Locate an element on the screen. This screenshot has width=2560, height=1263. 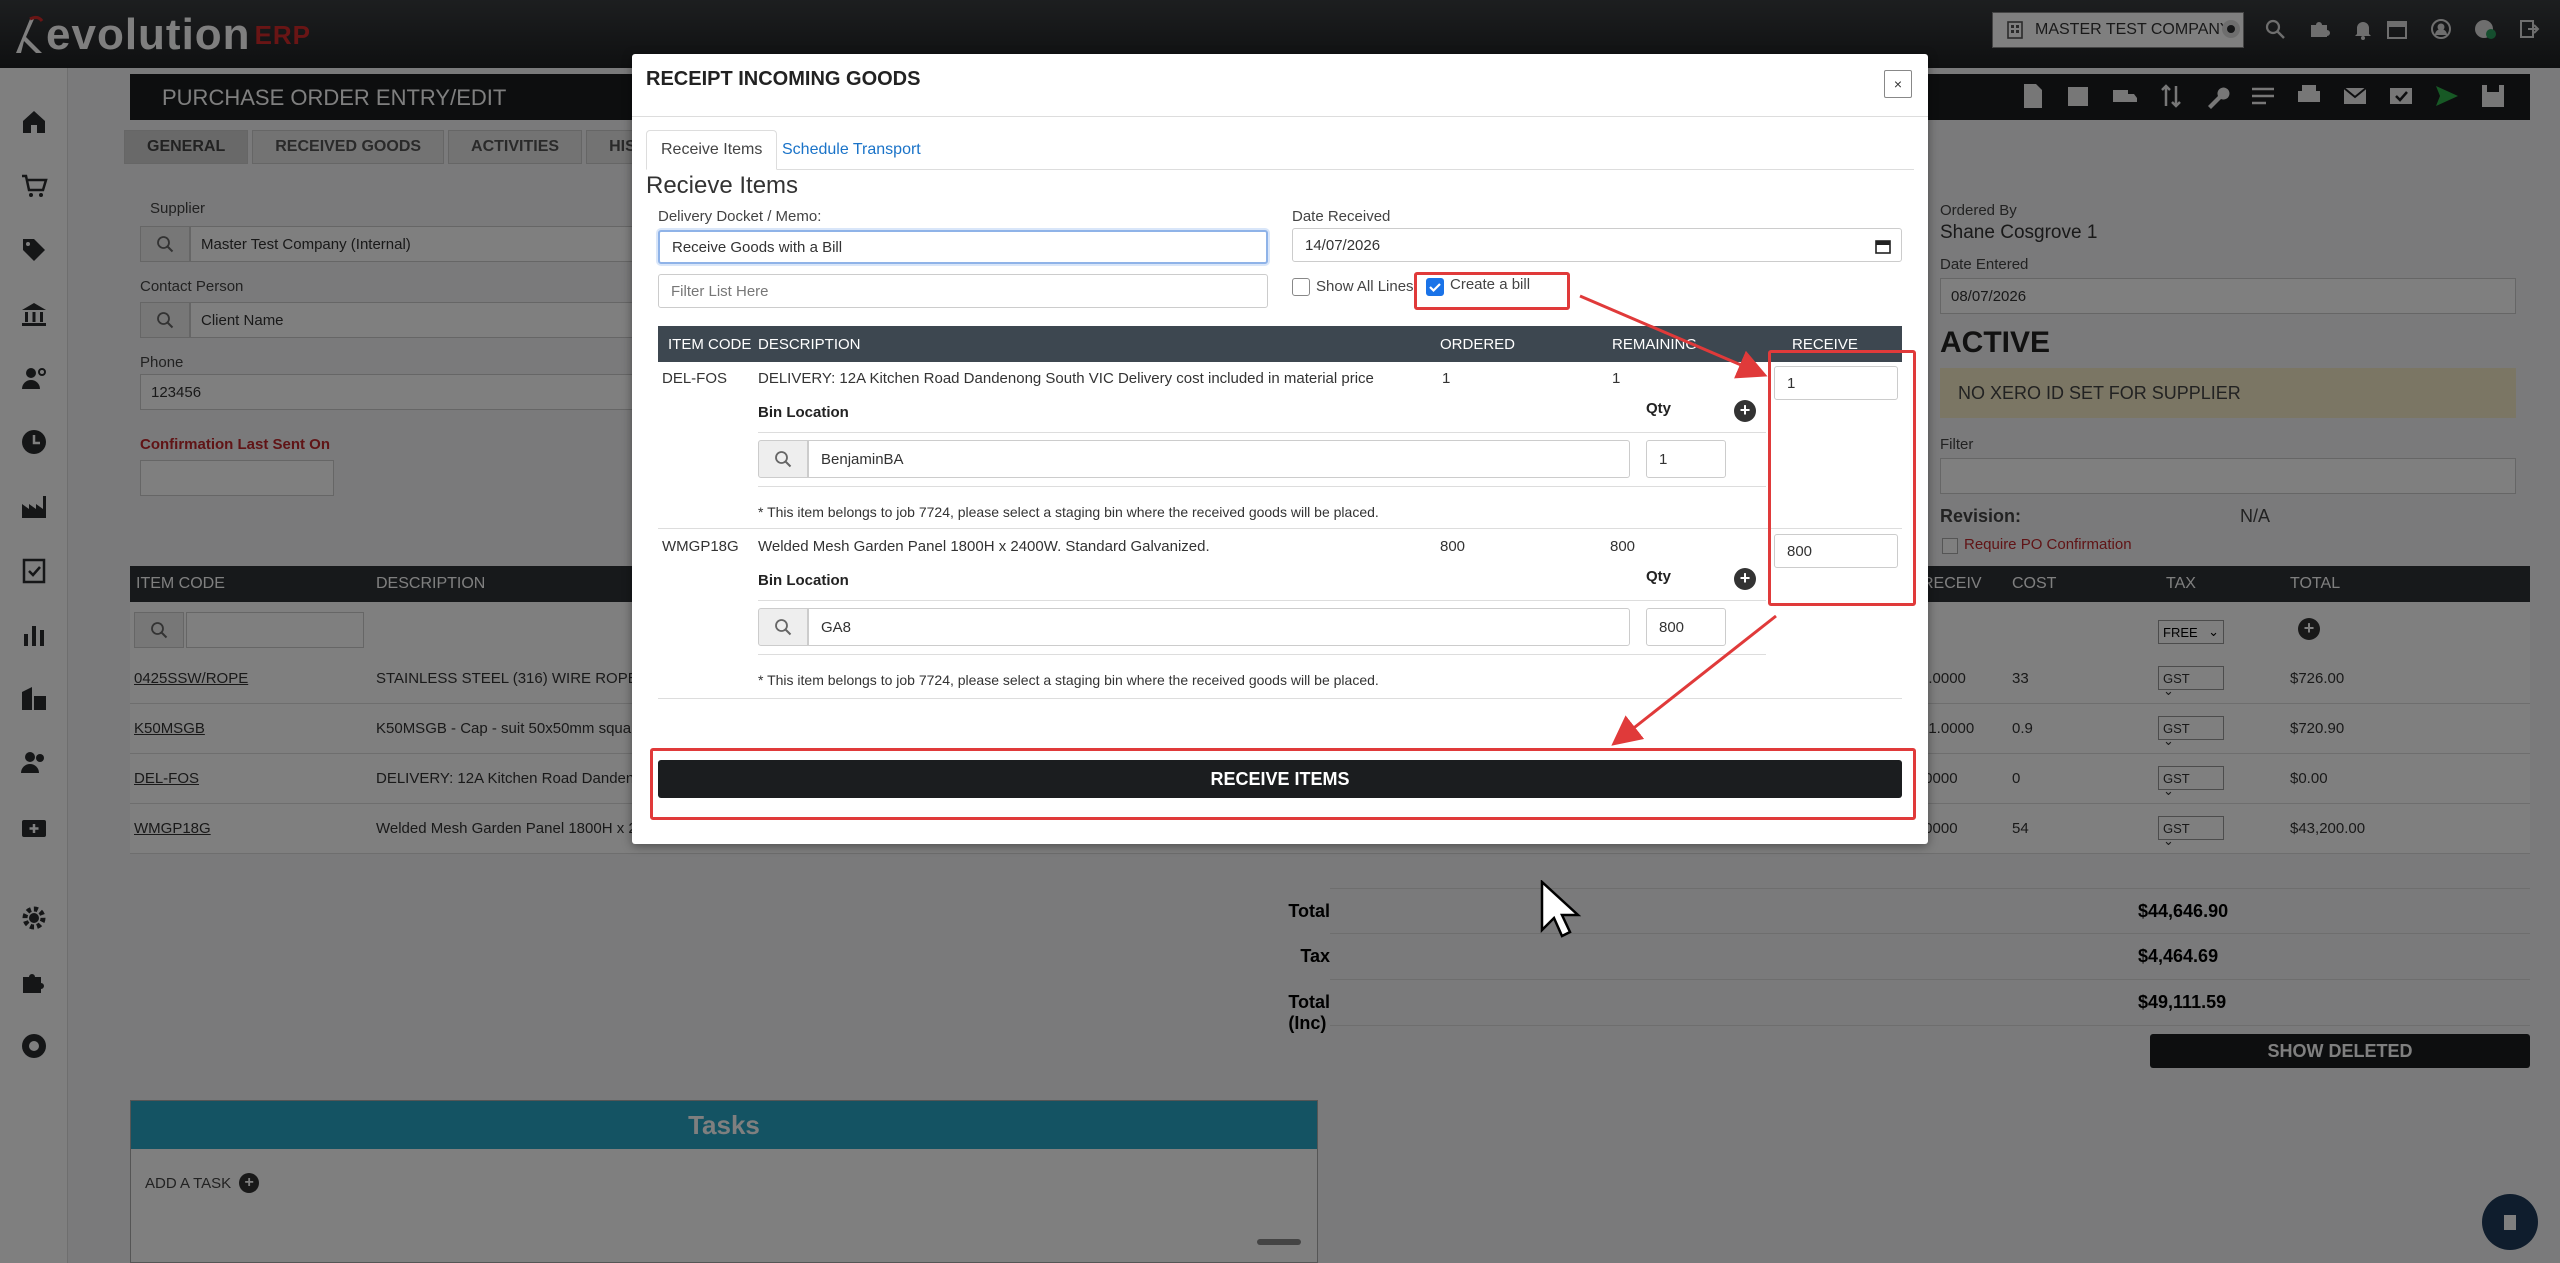
mouse-cursor-icon is located at coordinates (1561, 909).